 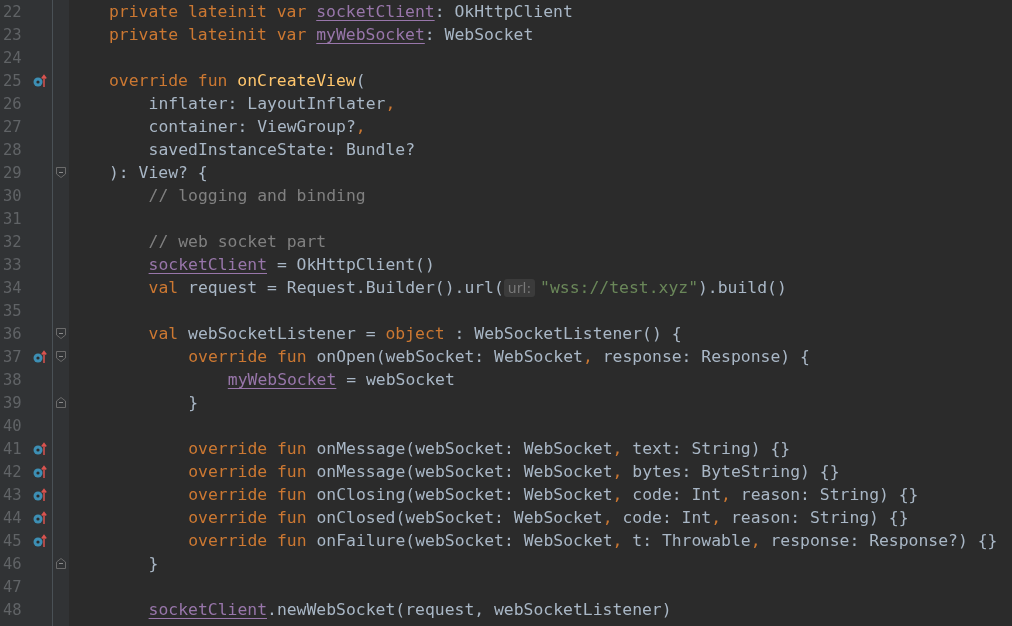 What do you see at coordinates (593, 540) in the screenshot?
I see `code-line: override fun onFailure(webSocket: WebSocket, t: Throwable, response: Response?) {}` at bounding box center [593, 540].